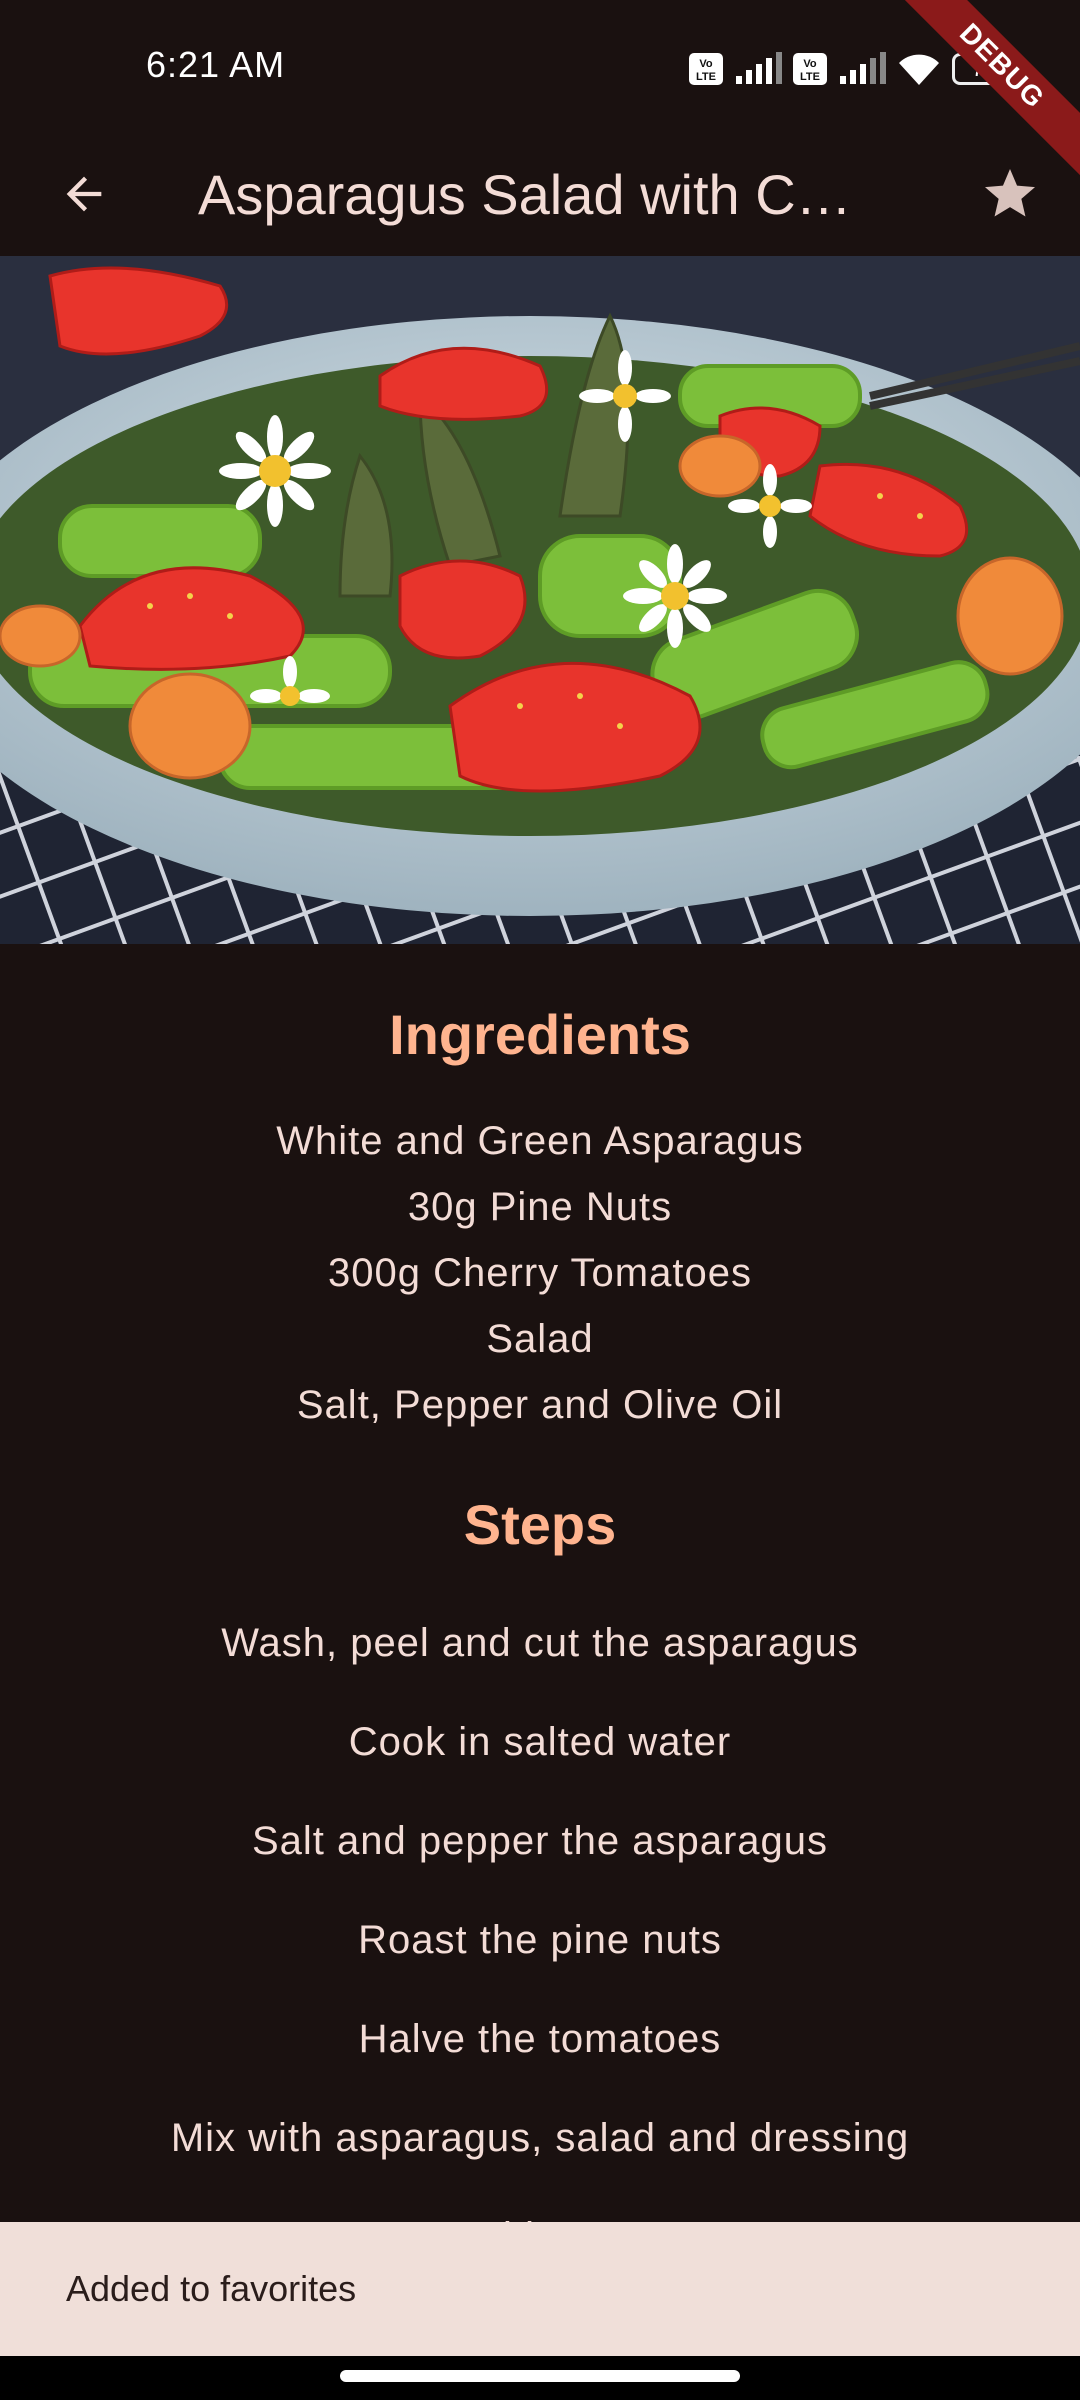  I want to click on ingredient-item: 30g Pine Nuts, so click(540, 1207).